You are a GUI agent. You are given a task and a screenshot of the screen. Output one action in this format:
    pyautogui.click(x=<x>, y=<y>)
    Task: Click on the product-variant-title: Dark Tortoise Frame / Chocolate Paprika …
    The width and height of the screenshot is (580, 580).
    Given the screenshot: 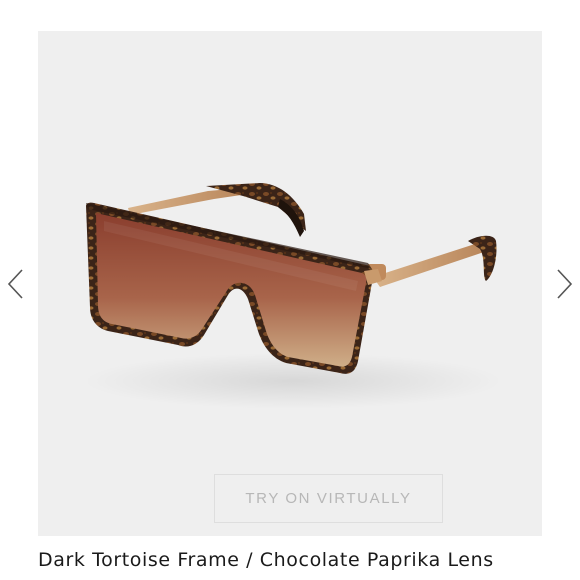 What is the action you would take?
    pyautogui.click(x=266, y=560)
    